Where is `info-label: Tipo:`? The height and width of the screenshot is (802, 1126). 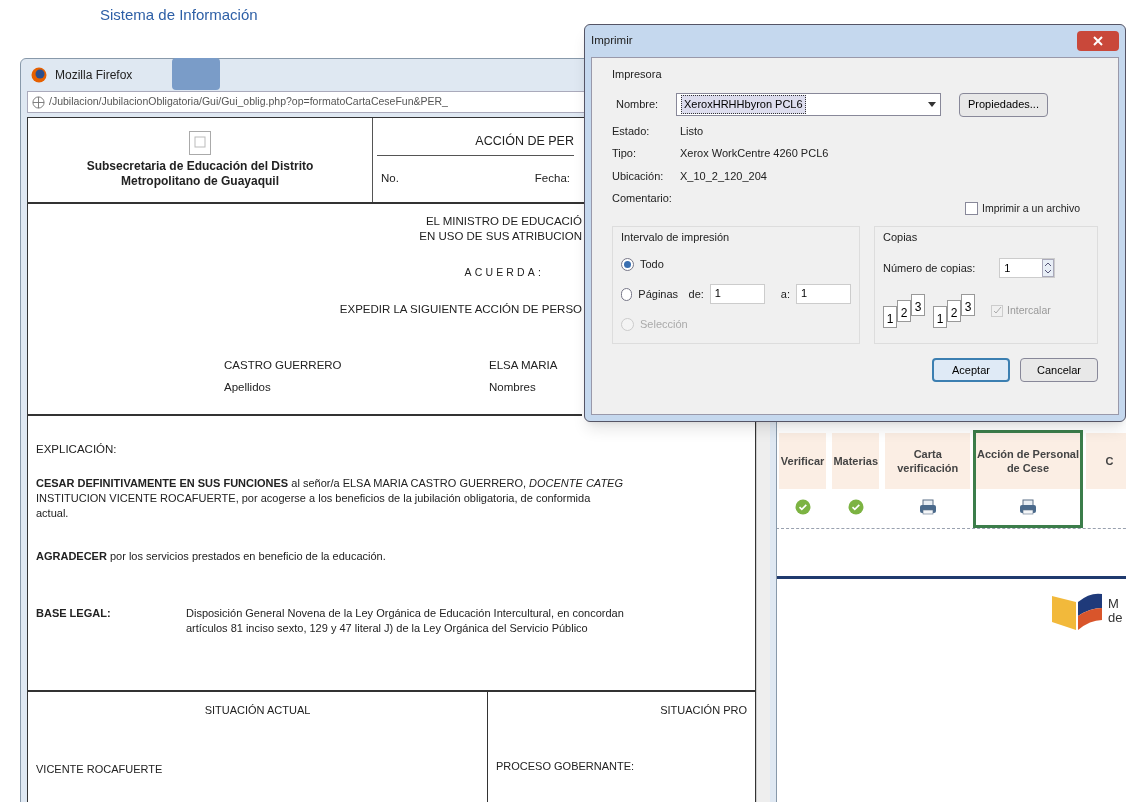 info-label: Tipo: is located at coordinates (625, 153).